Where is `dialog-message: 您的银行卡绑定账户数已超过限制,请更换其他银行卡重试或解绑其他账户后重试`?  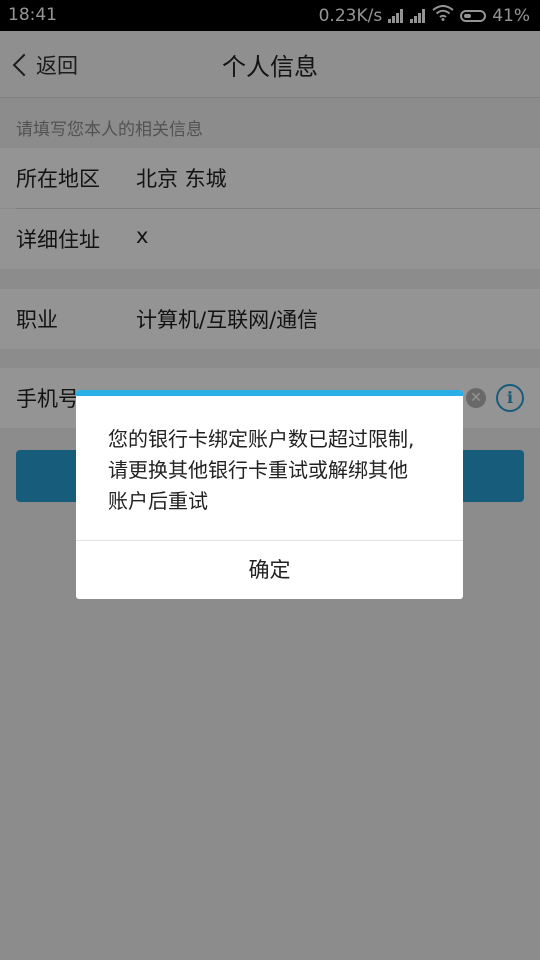 dialog-message: 您的银行卡绑定账户数已超过限制,请更换其他银行卡重试或解绑其他账户后重试 is located at coordinates (261, 470).